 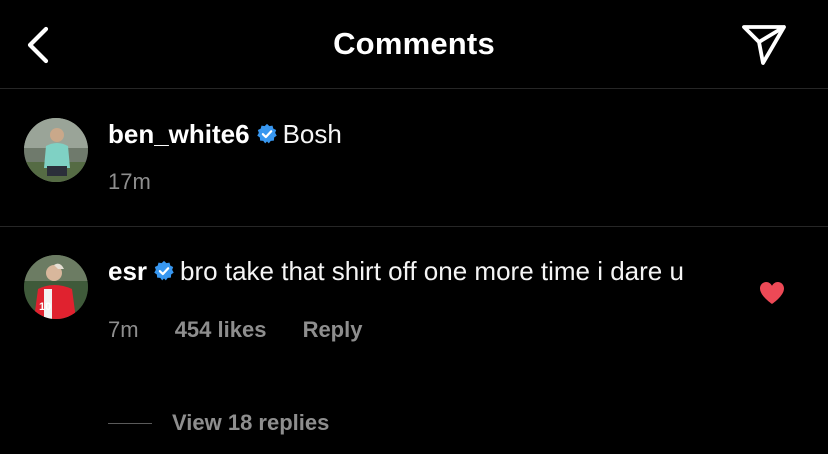 I want to click on view-replies-button: View 18 replies, so click(x=218, y=423).